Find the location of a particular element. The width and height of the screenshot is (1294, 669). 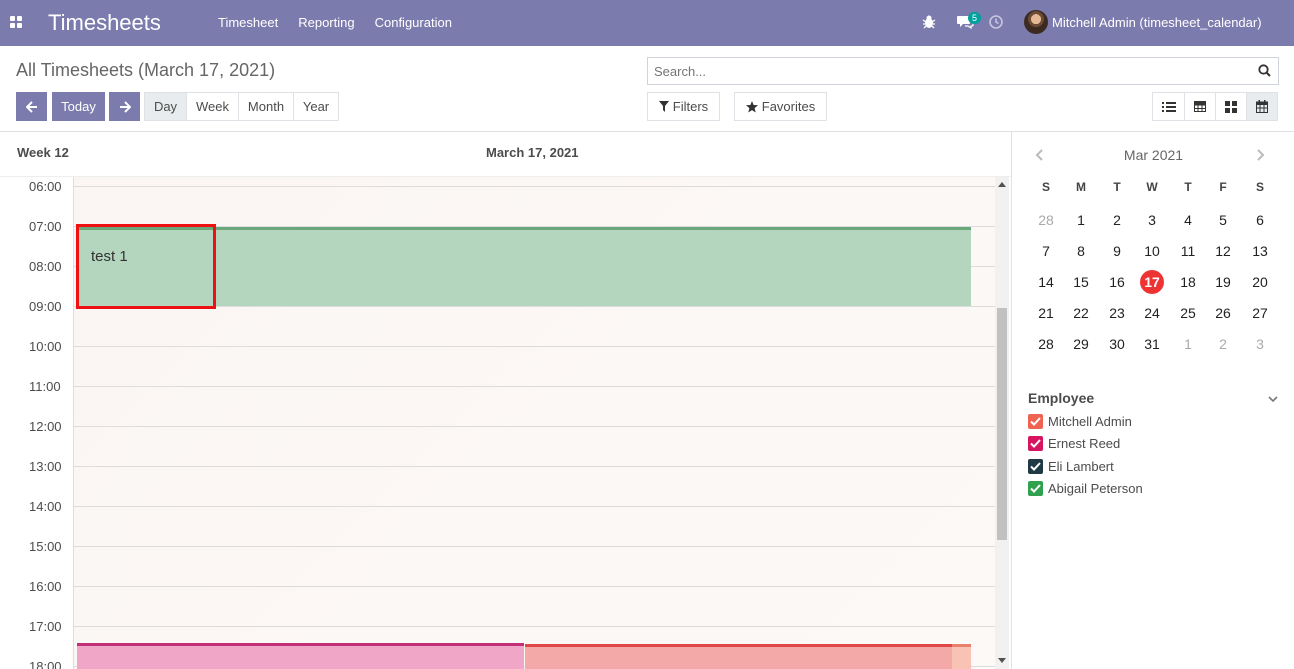

hour-label: 11:00 is located at coordinates (45, 386).